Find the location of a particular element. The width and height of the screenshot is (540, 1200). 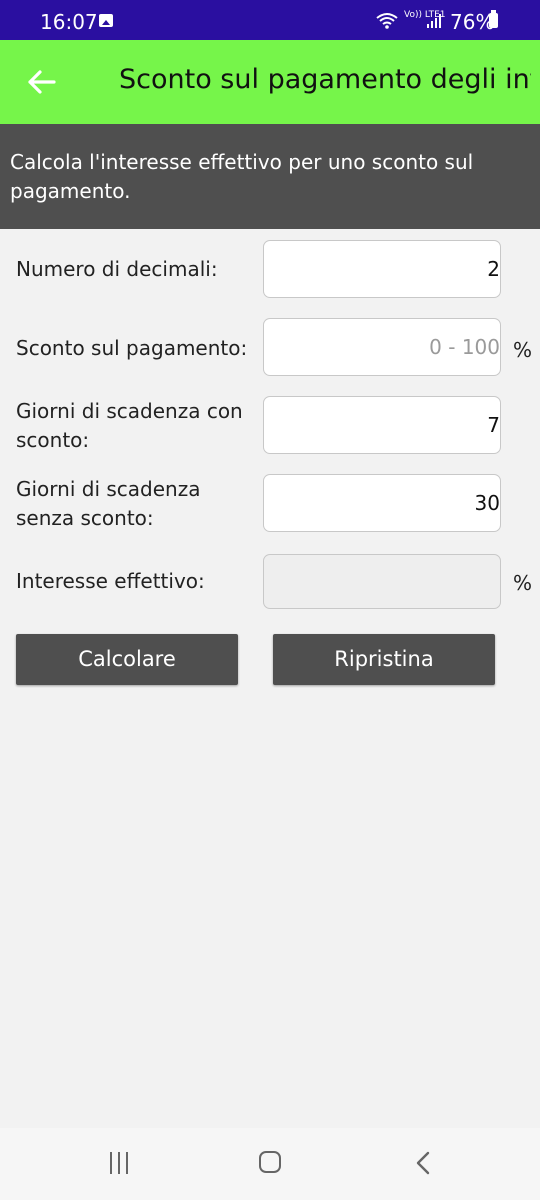

status-bar: 16:07 Vo)) LTE1 76% is located at coordinates (270, 20).